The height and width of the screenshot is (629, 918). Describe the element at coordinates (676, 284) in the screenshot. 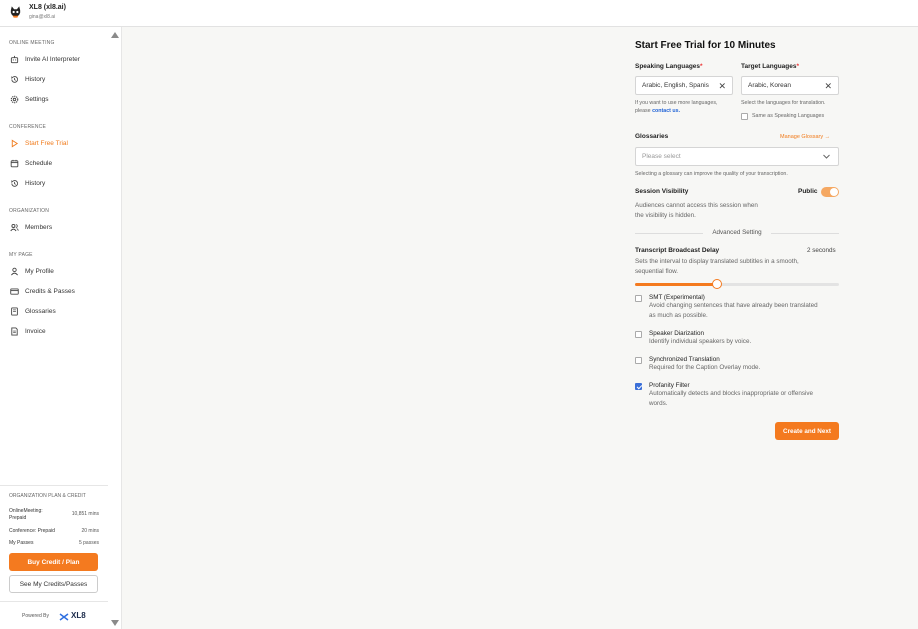

I see `delay-slider-fill` at that location.